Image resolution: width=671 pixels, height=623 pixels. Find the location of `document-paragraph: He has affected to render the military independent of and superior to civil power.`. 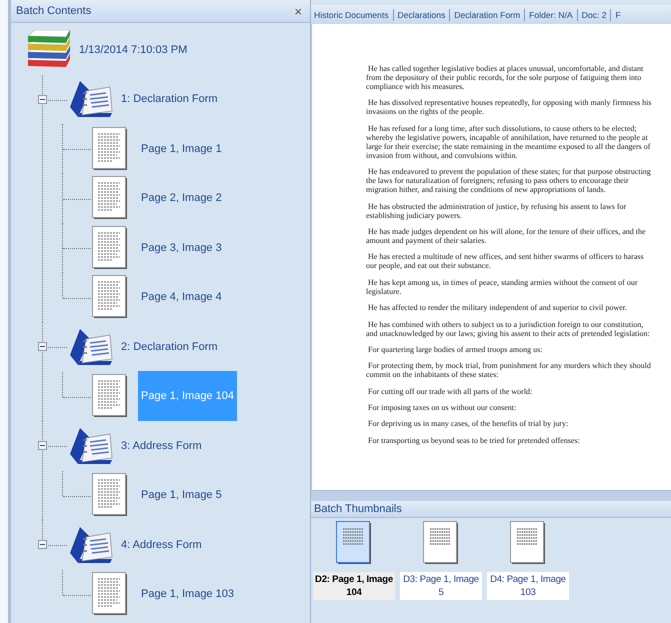

document-paragraph: He has affected to render the military independent of and superior to civil power. is located at coordinates (497, 307).